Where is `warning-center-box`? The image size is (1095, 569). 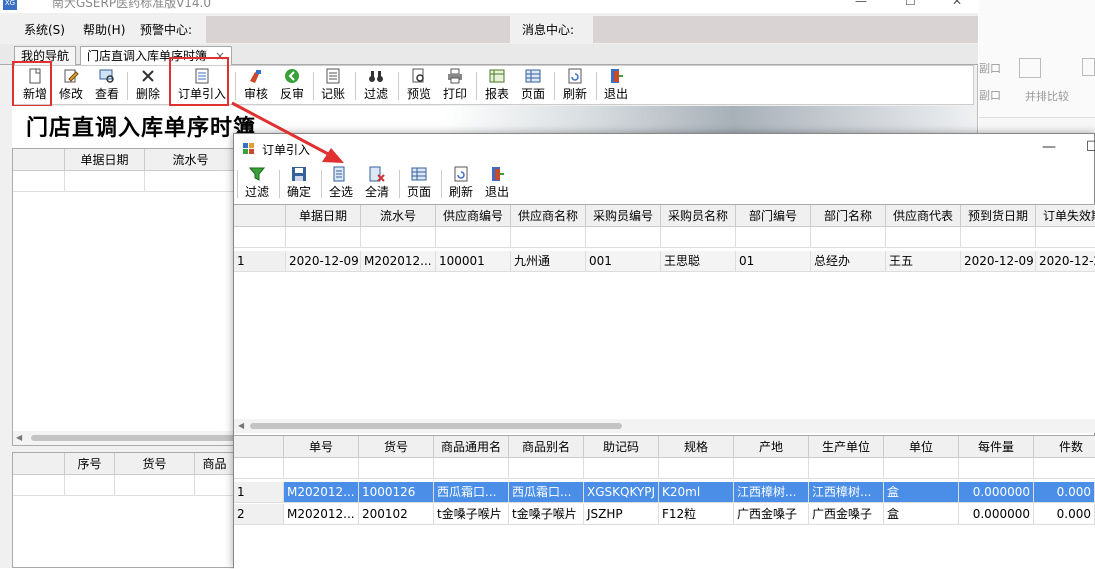
warning-center-box is located at coordinates (358, 29).